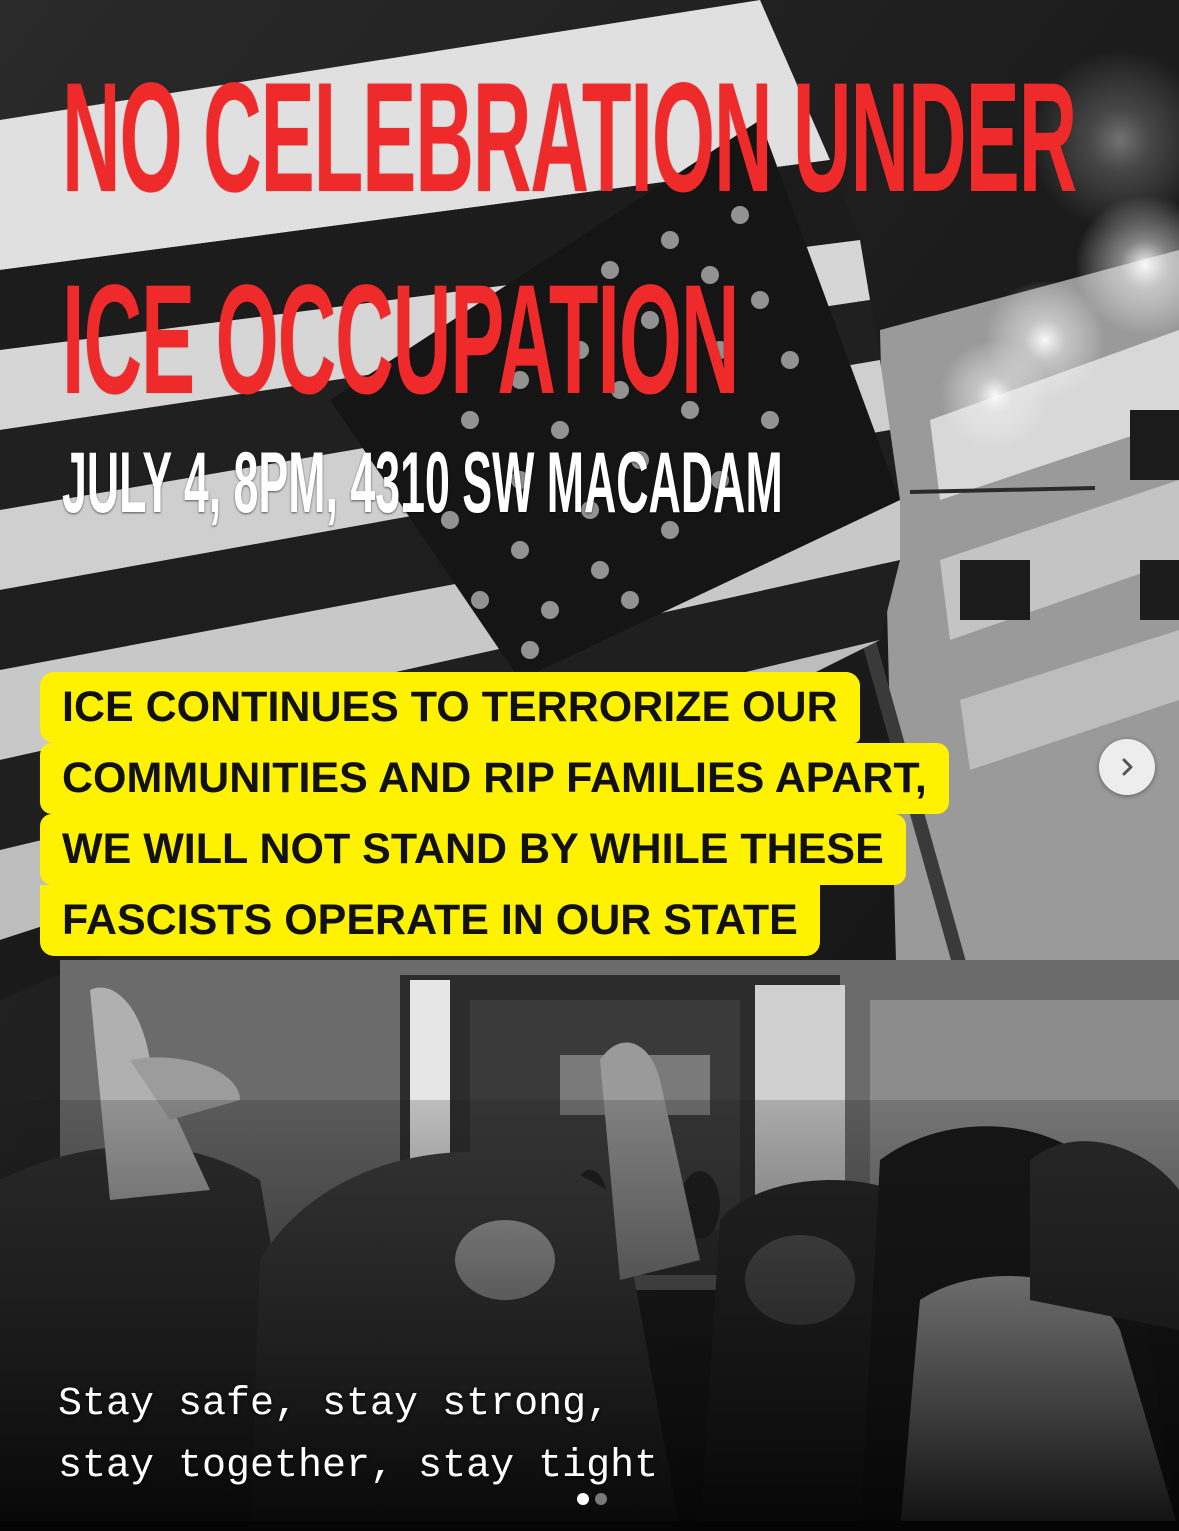 The image size is (1179, 1531). I want to click on chevron-right-icon, so click(1127, 767).